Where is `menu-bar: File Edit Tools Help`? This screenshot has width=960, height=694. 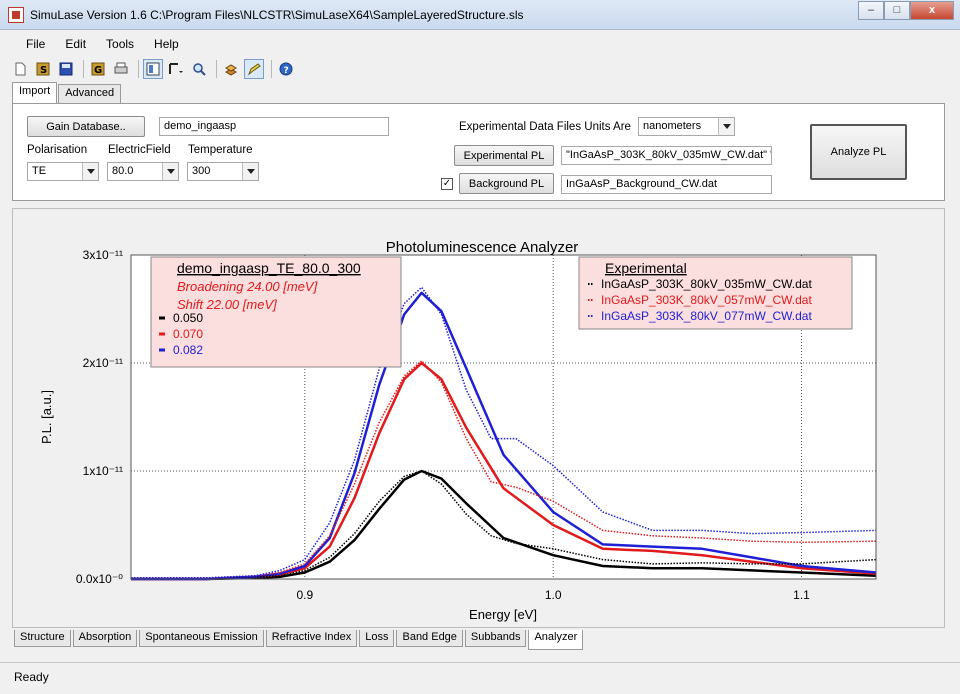
menu-bar: File Edit Tools Help is located at coordinates (94, 44).